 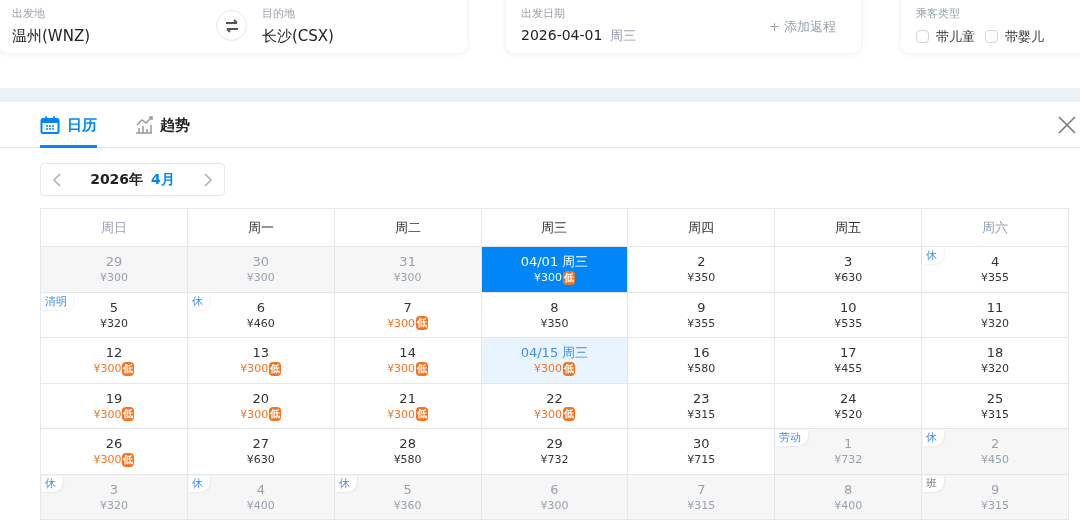 I want to click on calendar-day: 18 ¥320, so click(x=995, y=361).